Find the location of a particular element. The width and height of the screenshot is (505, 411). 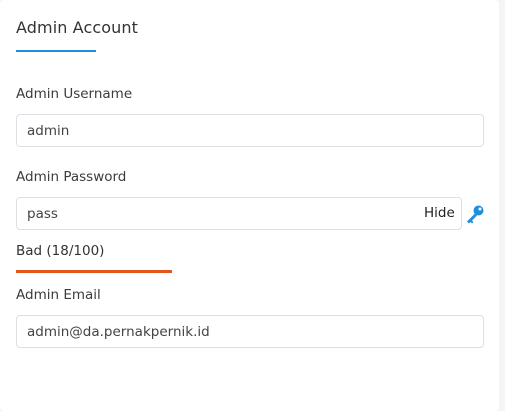

username-input is located at coordinates (250, 130).